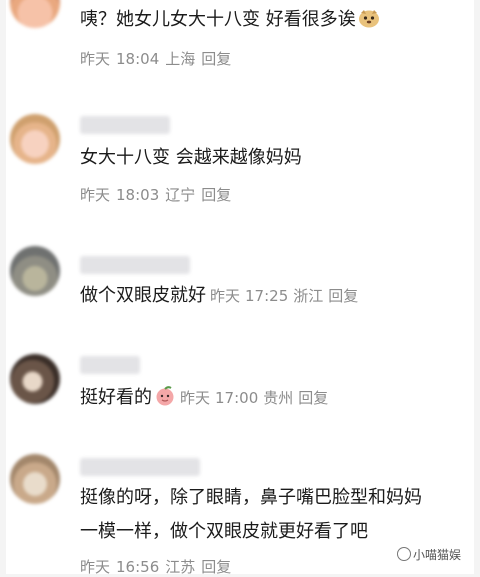  Describe the element at coordinates (156, 195) in the screenshot. I see `comment-meta: 昨天 18:03 辽宁 回复` at that location.